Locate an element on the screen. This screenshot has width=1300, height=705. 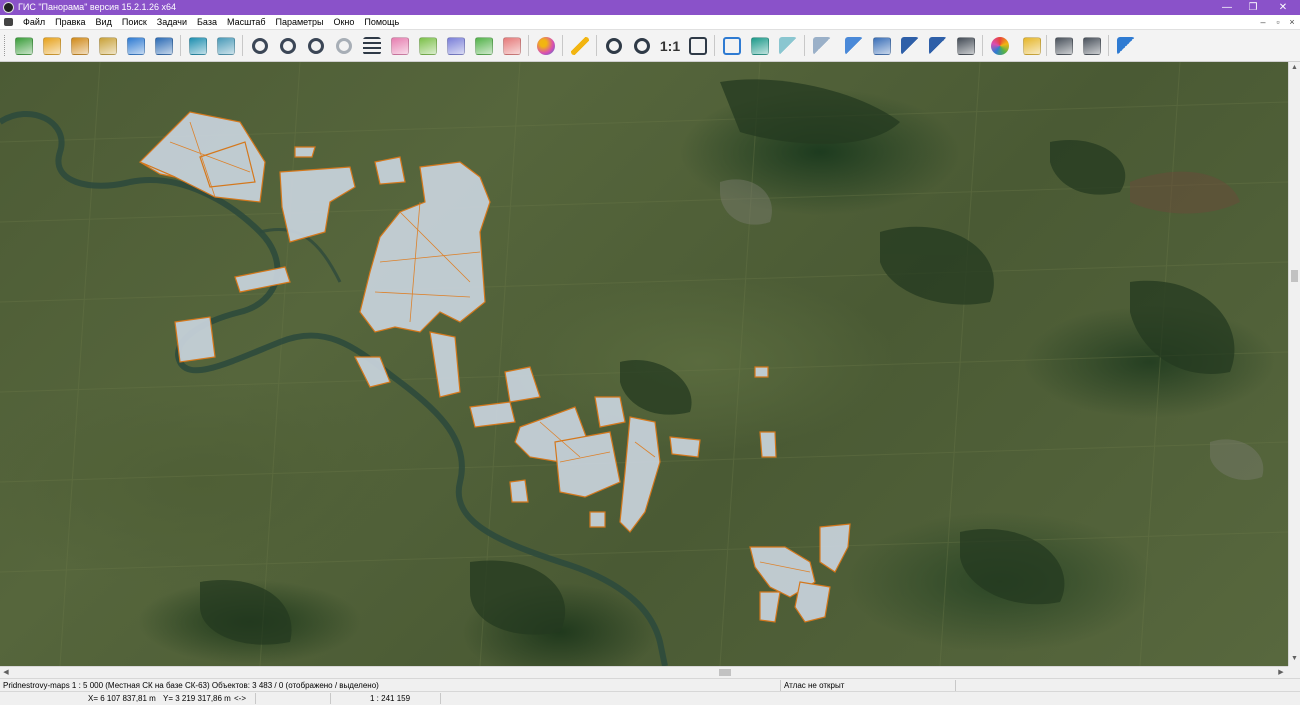
scale-one-to-one-label: 1:1 is located at coordinates (670, 45).